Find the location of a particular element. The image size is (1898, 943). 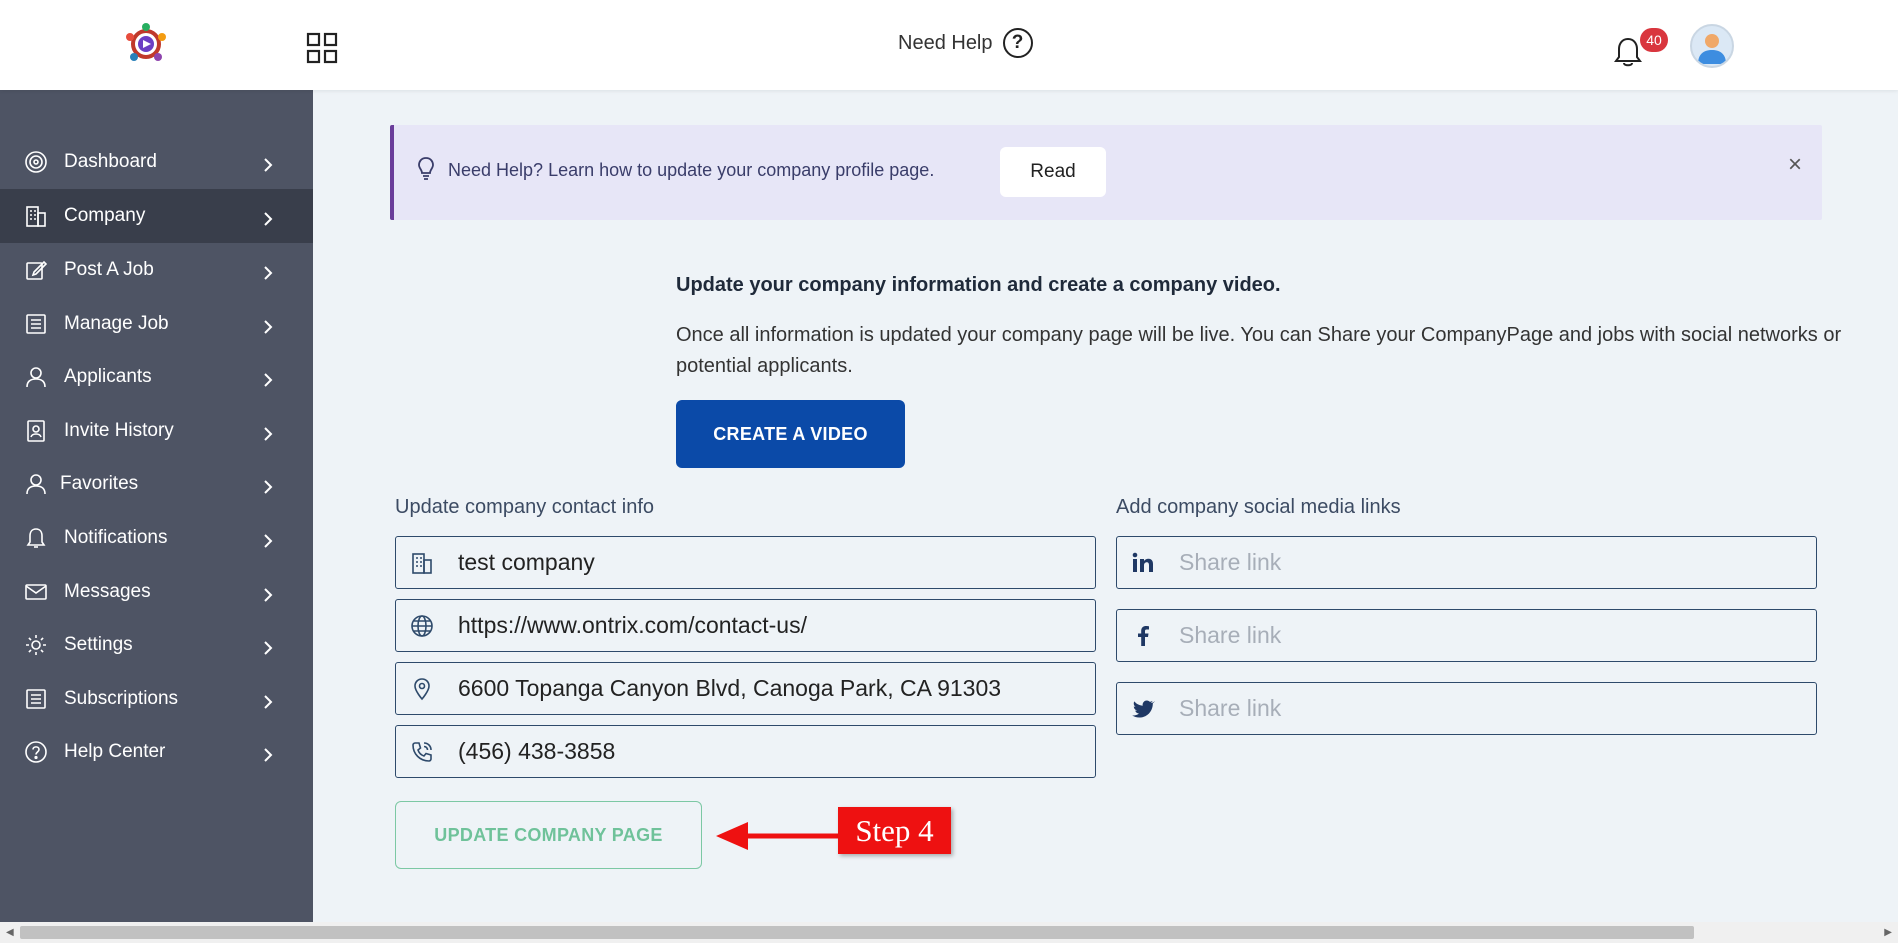

sidebar-item-help-center: Help Center is located at coordinates (156, 752).